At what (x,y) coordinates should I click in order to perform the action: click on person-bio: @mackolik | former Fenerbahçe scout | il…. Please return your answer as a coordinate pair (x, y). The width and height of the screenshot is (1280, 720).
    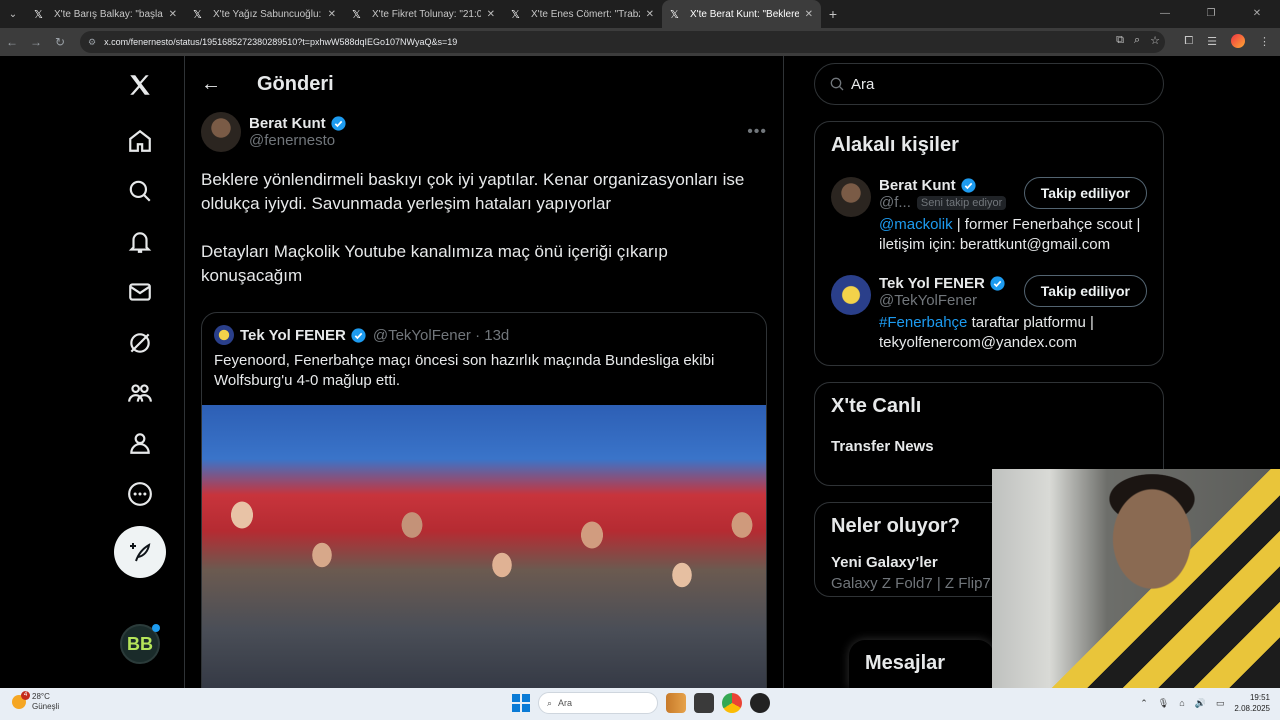
    Looking at the image, I should click on (1013, 235).